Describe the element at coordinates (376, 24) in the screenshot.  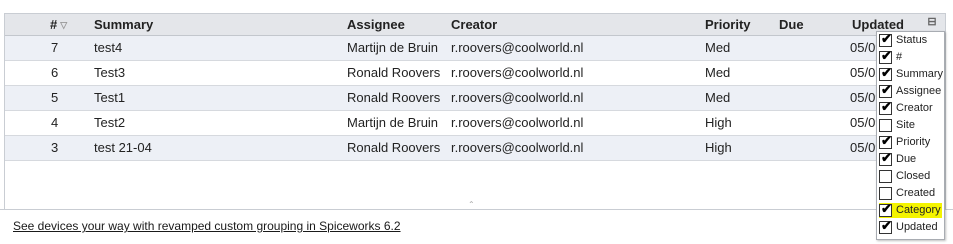
I see `col-header-assignee: Assignee` at that location.